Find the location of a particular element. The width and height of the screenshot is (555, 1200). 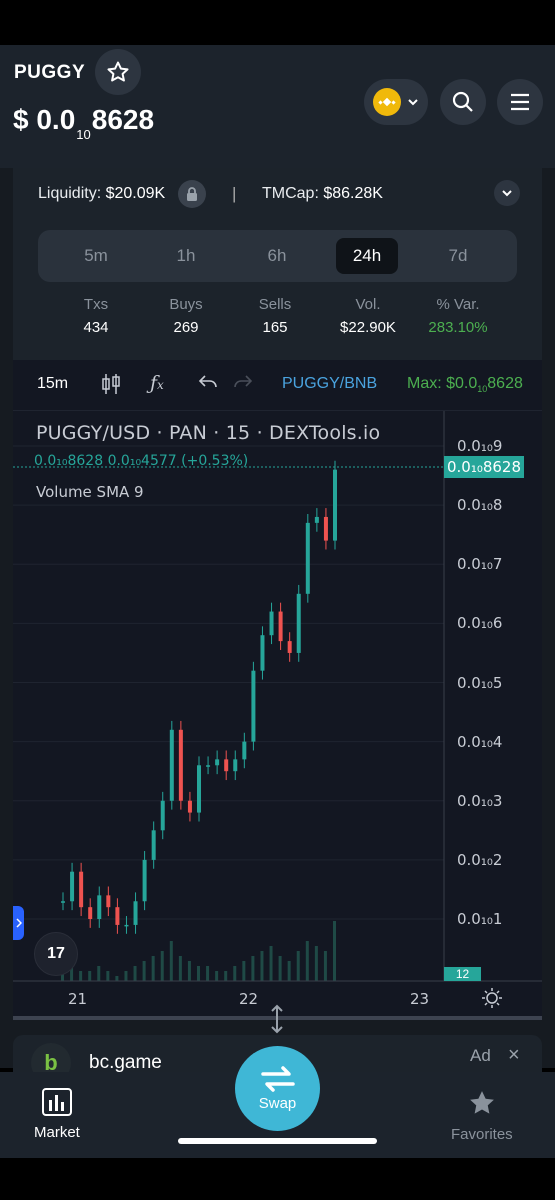

chart-settings-button is located at coordinates (492, 1000).